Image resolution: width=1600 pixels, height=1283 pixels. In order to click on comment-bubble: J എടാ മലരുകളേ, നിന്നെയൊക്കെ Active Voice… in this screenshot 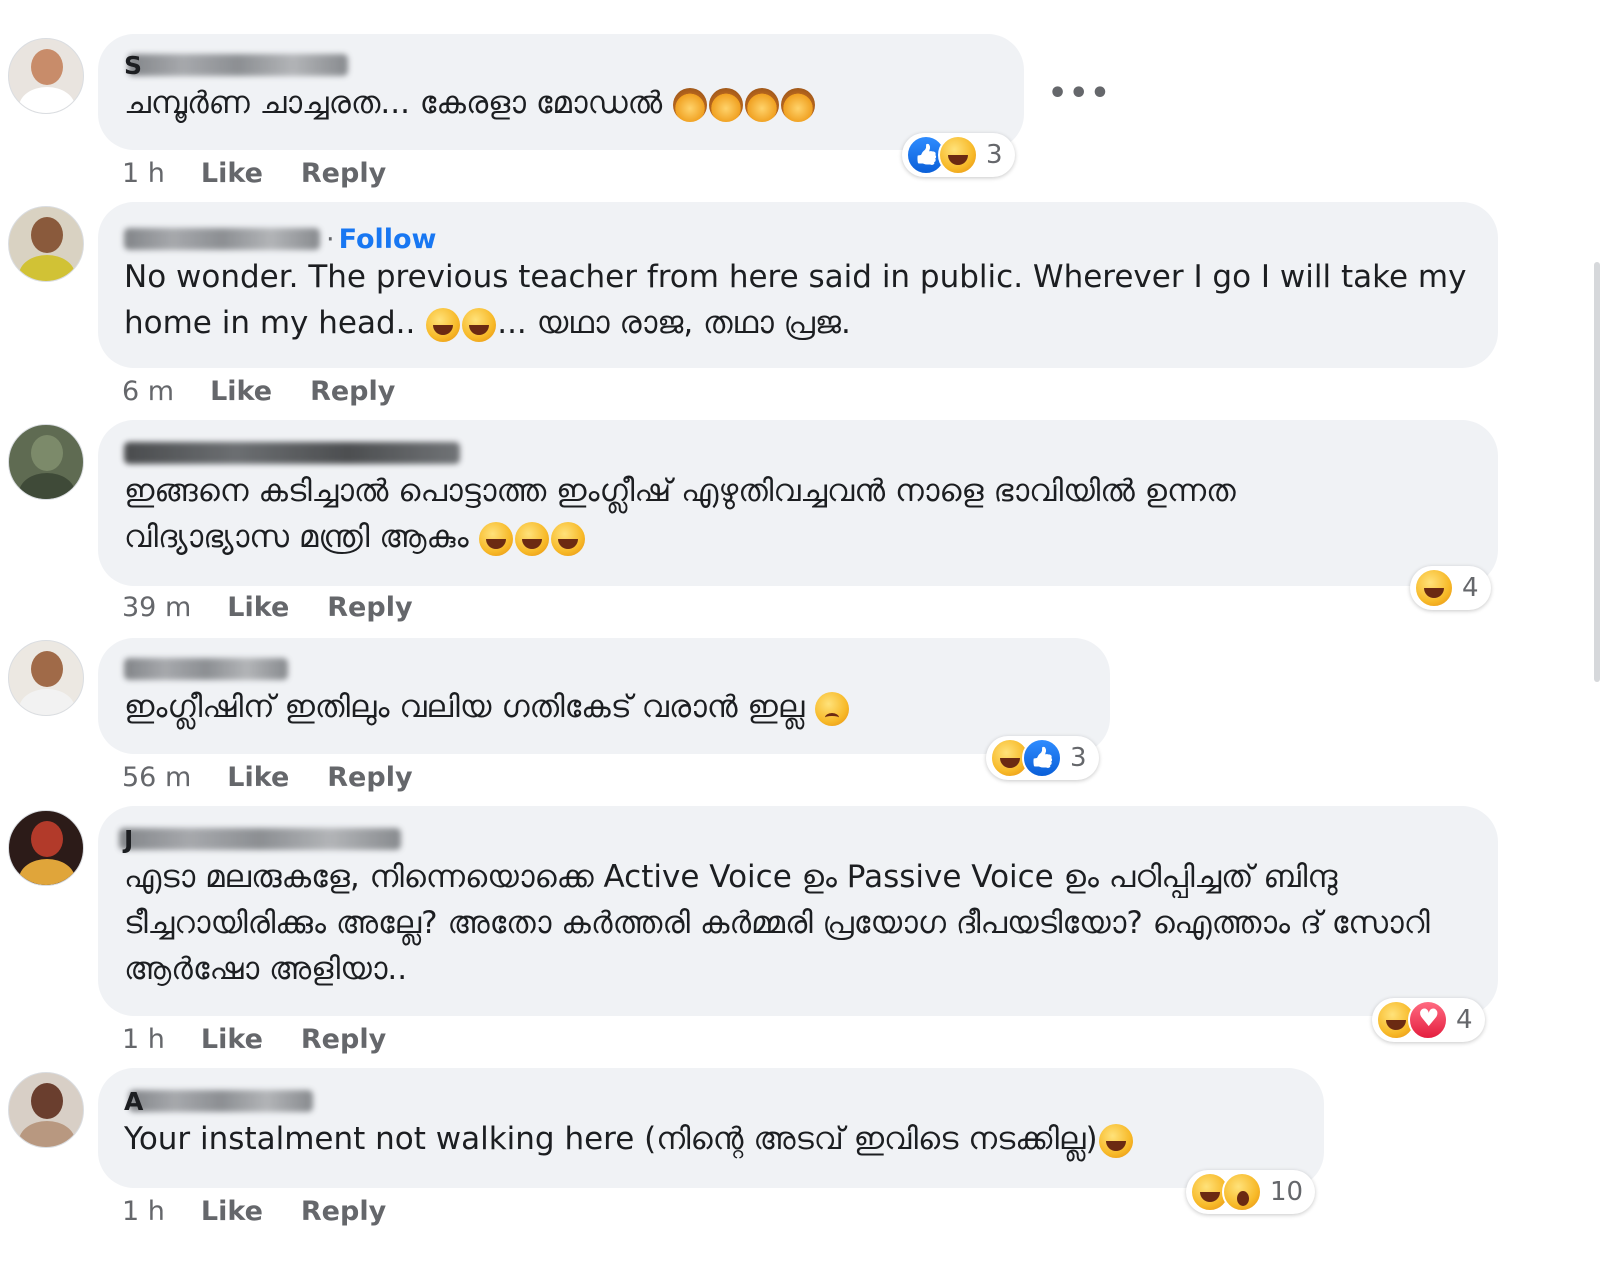, I will do `click(798, 911)`.